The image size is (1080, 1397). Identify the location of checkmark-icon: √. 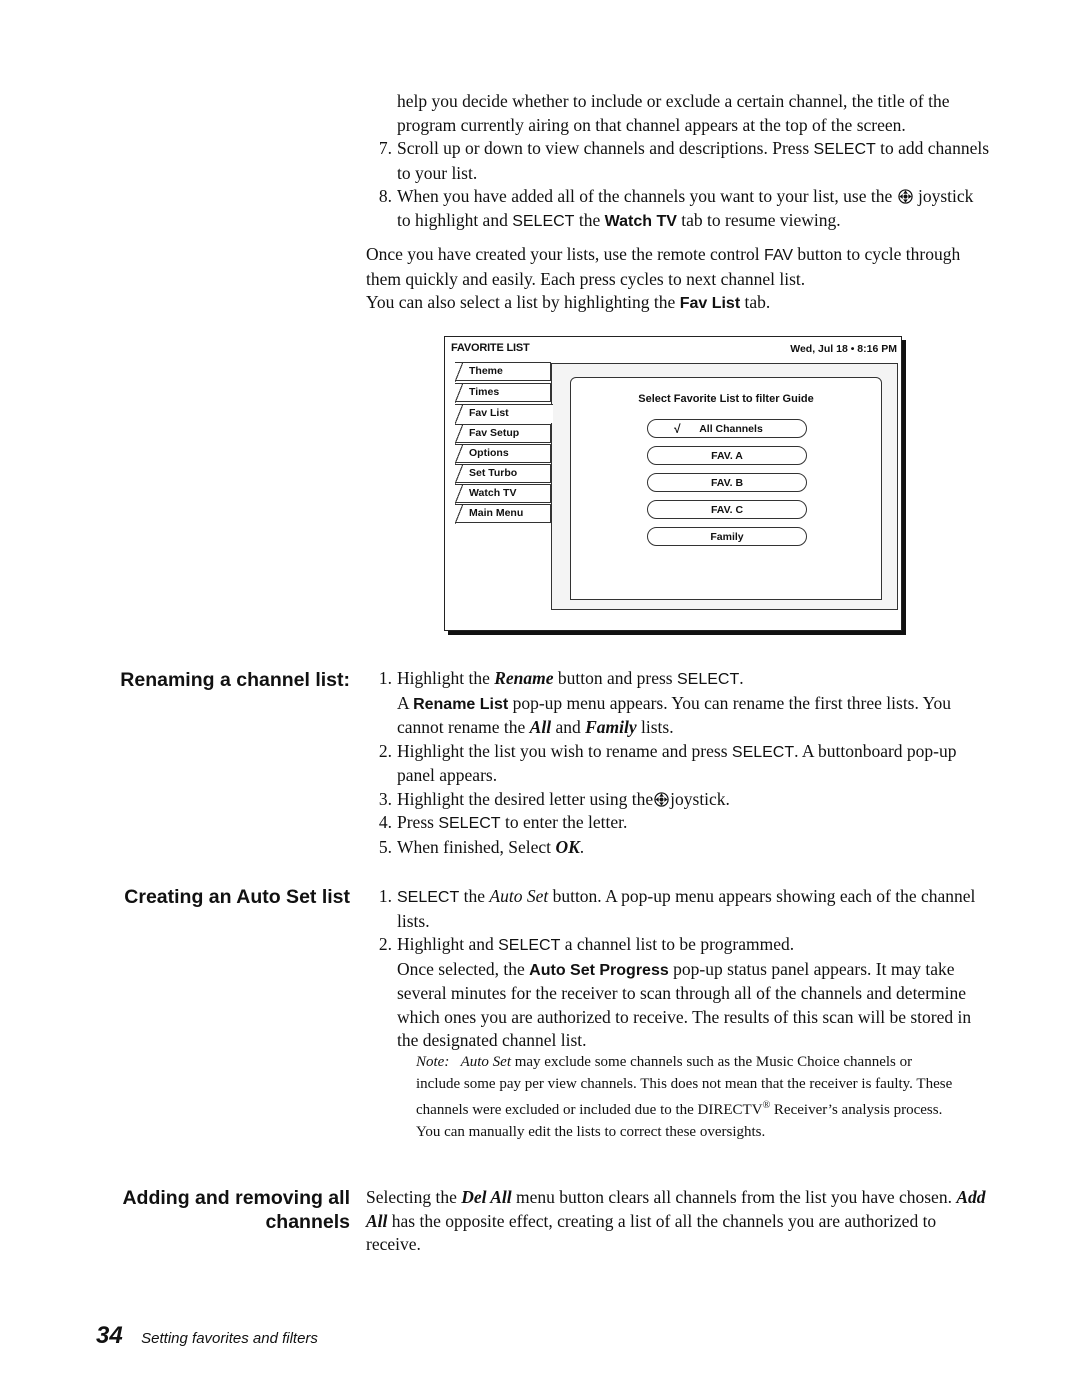
(677, 429).